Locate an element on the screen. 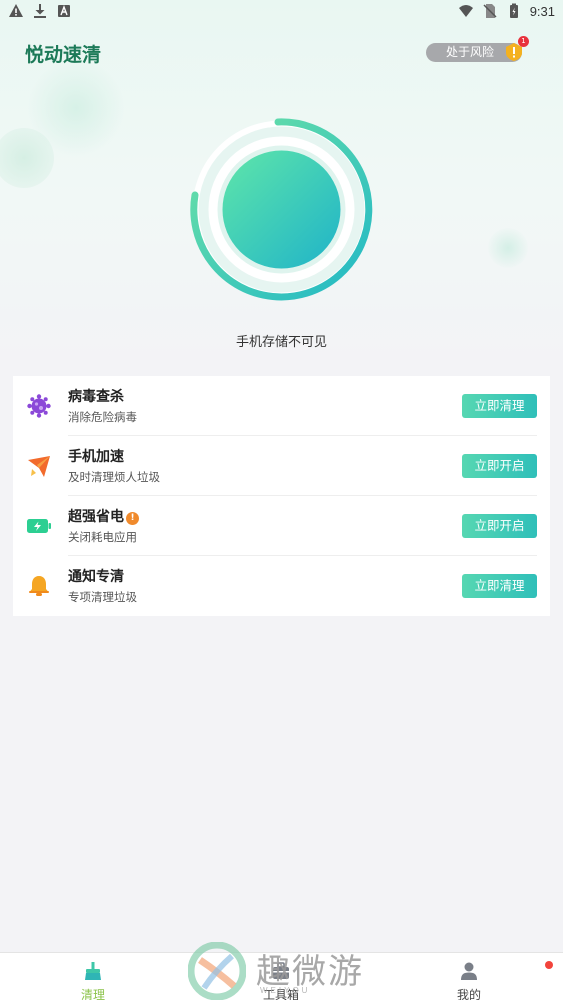 This screenshot has width=563, height=1000. list-item-virus-scan: 病毒查杀 消除危险病毒 立即清理 is located at coordinates (281, 406).